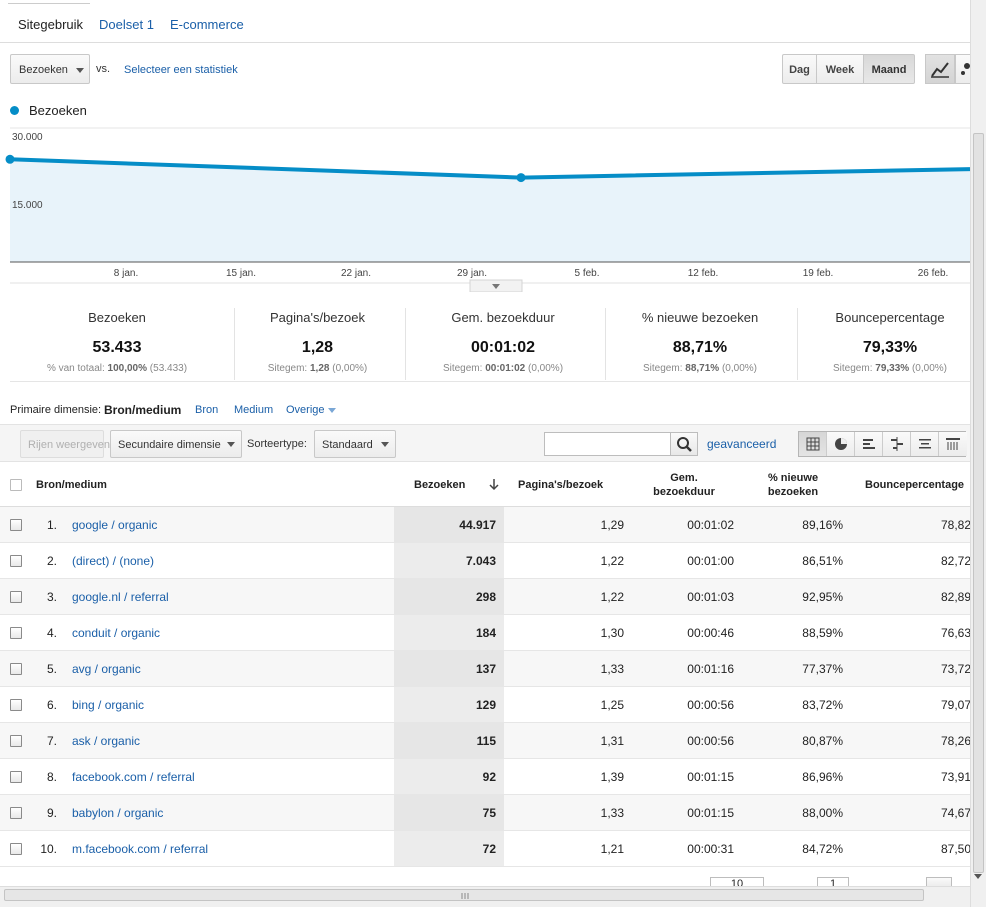 This screenshot has height=907, width=986. What do you see at coordinates (489, 849) in the screenshot?
I see `visits-value: 72` at bounding box center [489, 849].